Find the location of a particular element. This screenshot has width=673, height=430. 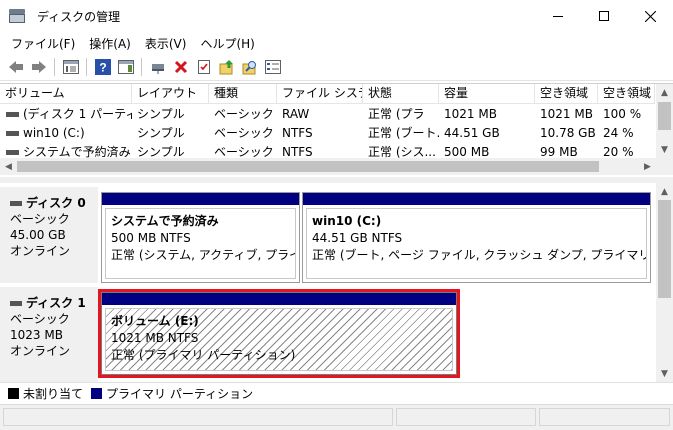

status-bar is located at coordinates (336, 417).